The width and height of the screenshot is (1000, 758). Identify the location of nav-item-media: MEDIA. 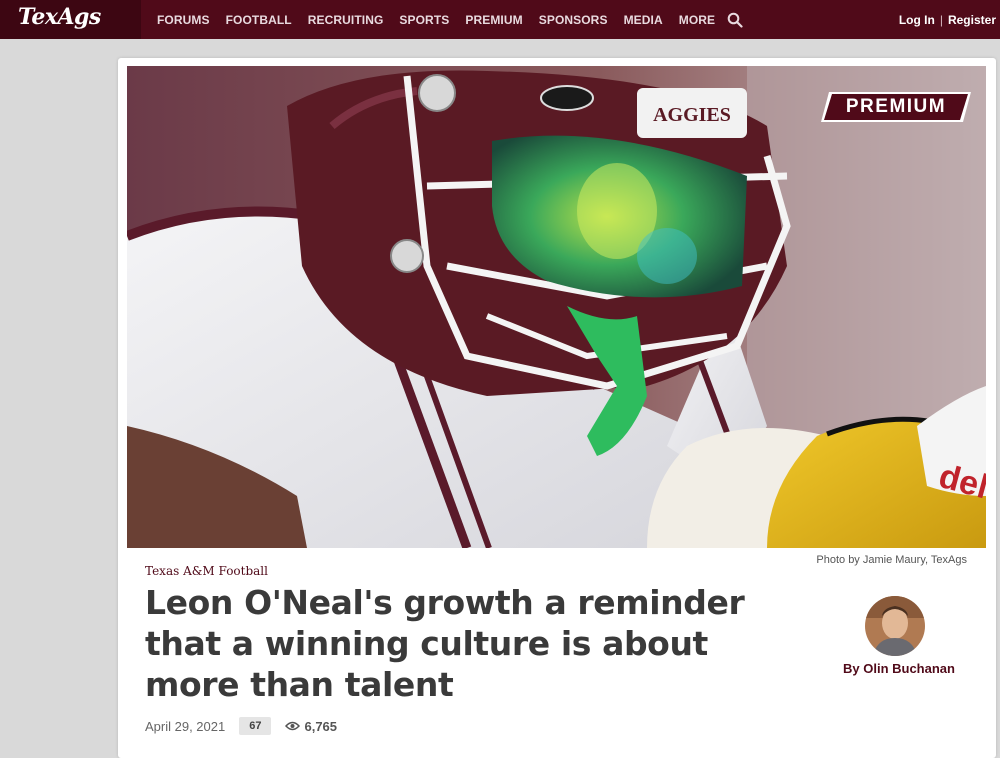
(643, 20).